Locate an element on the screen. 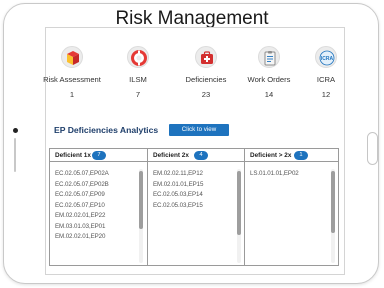  module-risk-assessment: Risk Assessment 1 is located at coordinates (72, 72).